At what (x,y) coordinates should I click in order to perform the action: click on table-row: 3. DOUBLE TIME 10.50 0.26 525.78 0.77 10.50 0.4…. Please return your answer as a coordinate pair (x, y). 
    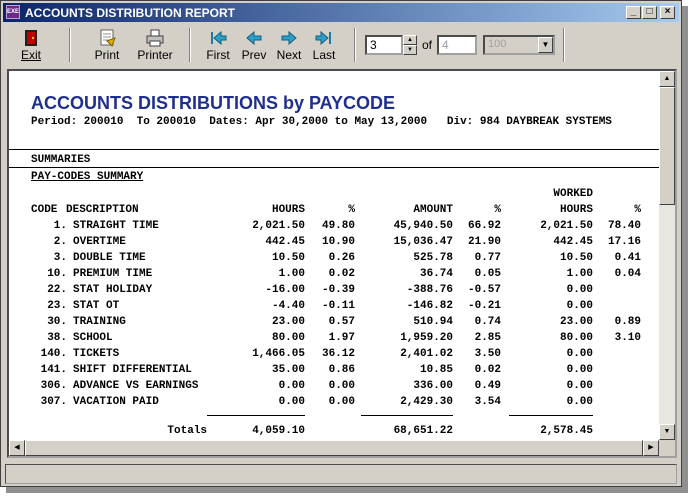
    Looking at the image, I should click on (334, 260).